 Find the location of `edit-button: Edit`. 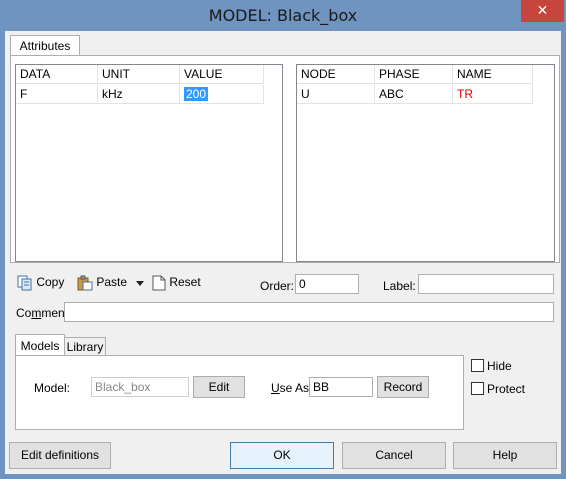

edit-button: Edit is located at coordinates (219, 387).